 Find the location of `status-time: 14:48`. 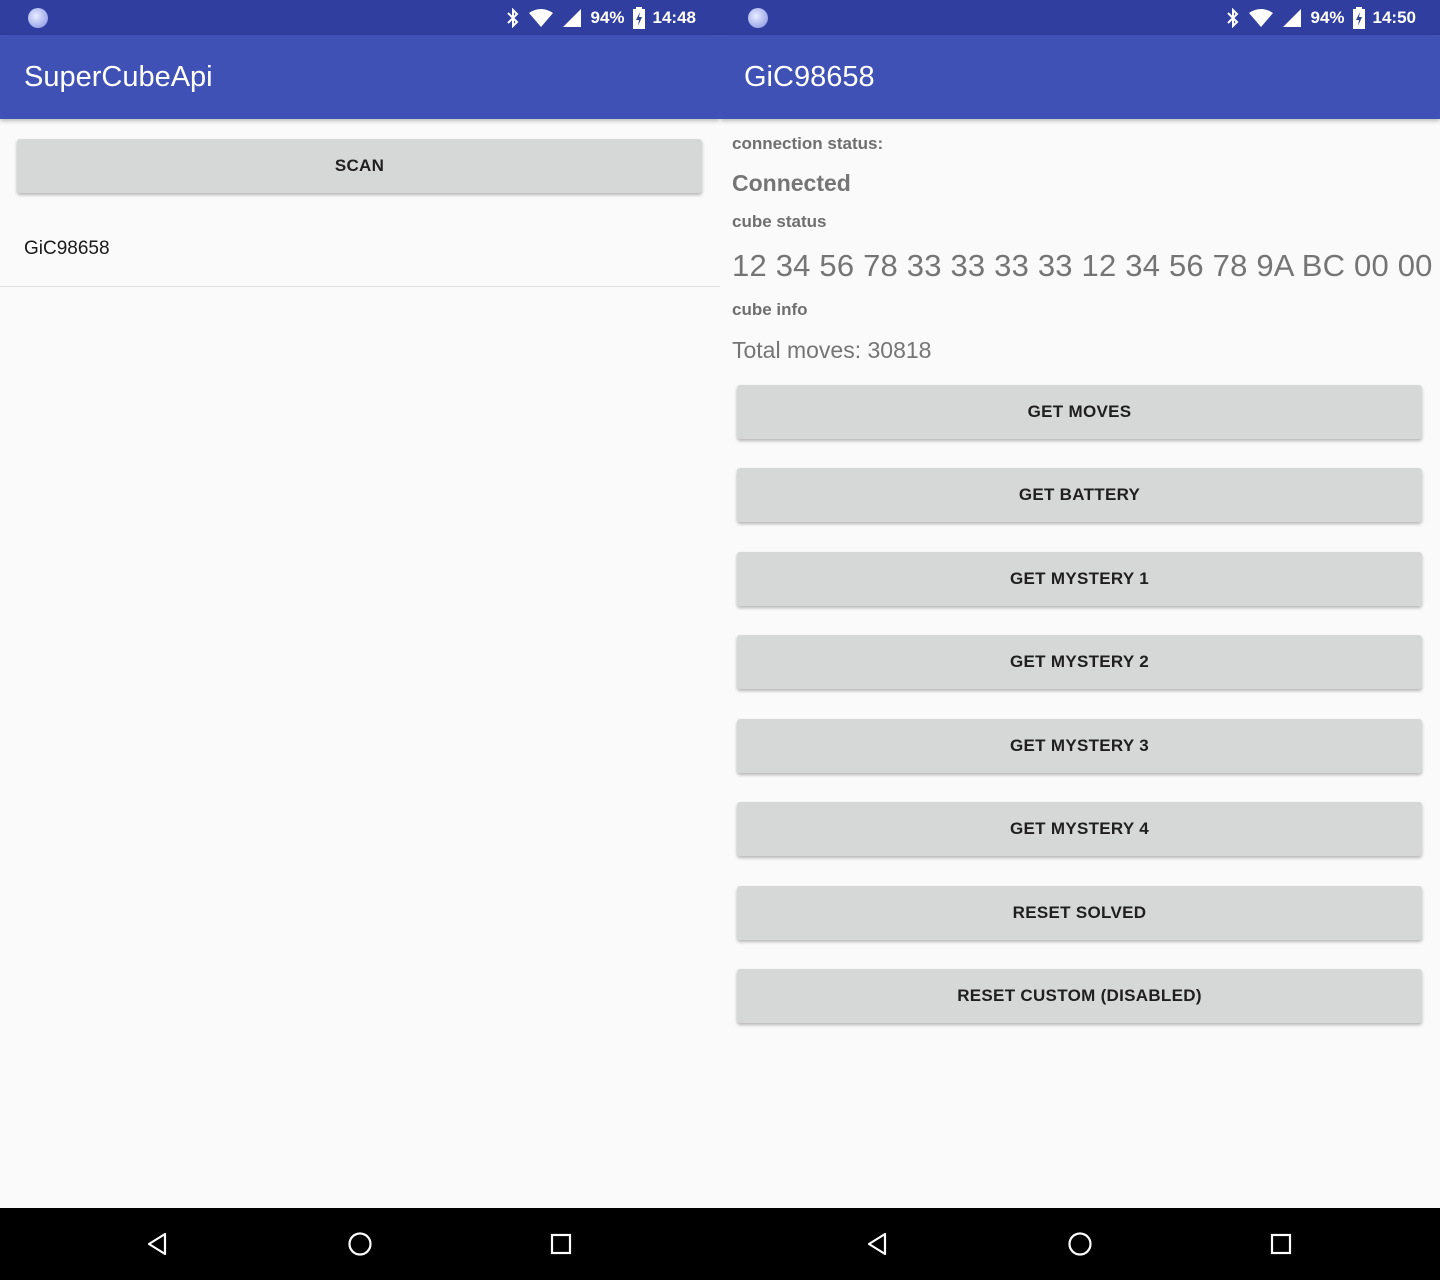

status-time: 14:48 is located at coordinates (674, 17).